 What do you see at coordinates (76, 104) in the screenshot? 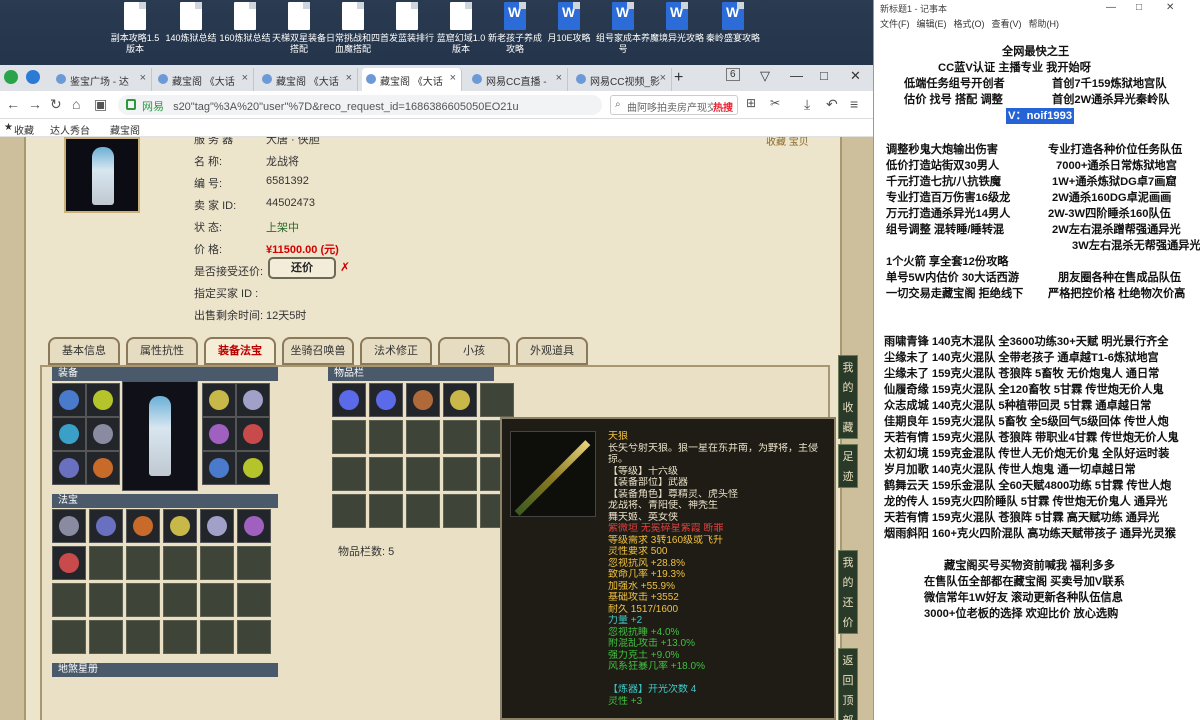
I see `home-icon: ⌂` at bounding box center [76, 104].